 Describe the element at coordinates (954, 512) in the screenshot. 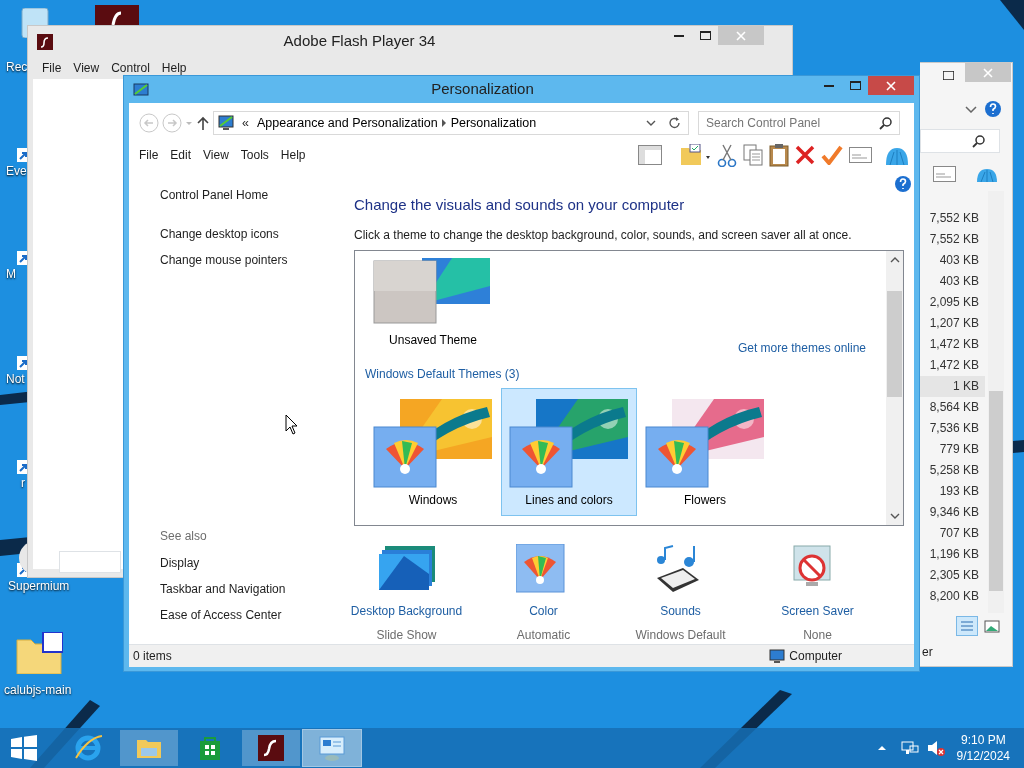

I see `size-cell-text: 9,346 KB` at that location.